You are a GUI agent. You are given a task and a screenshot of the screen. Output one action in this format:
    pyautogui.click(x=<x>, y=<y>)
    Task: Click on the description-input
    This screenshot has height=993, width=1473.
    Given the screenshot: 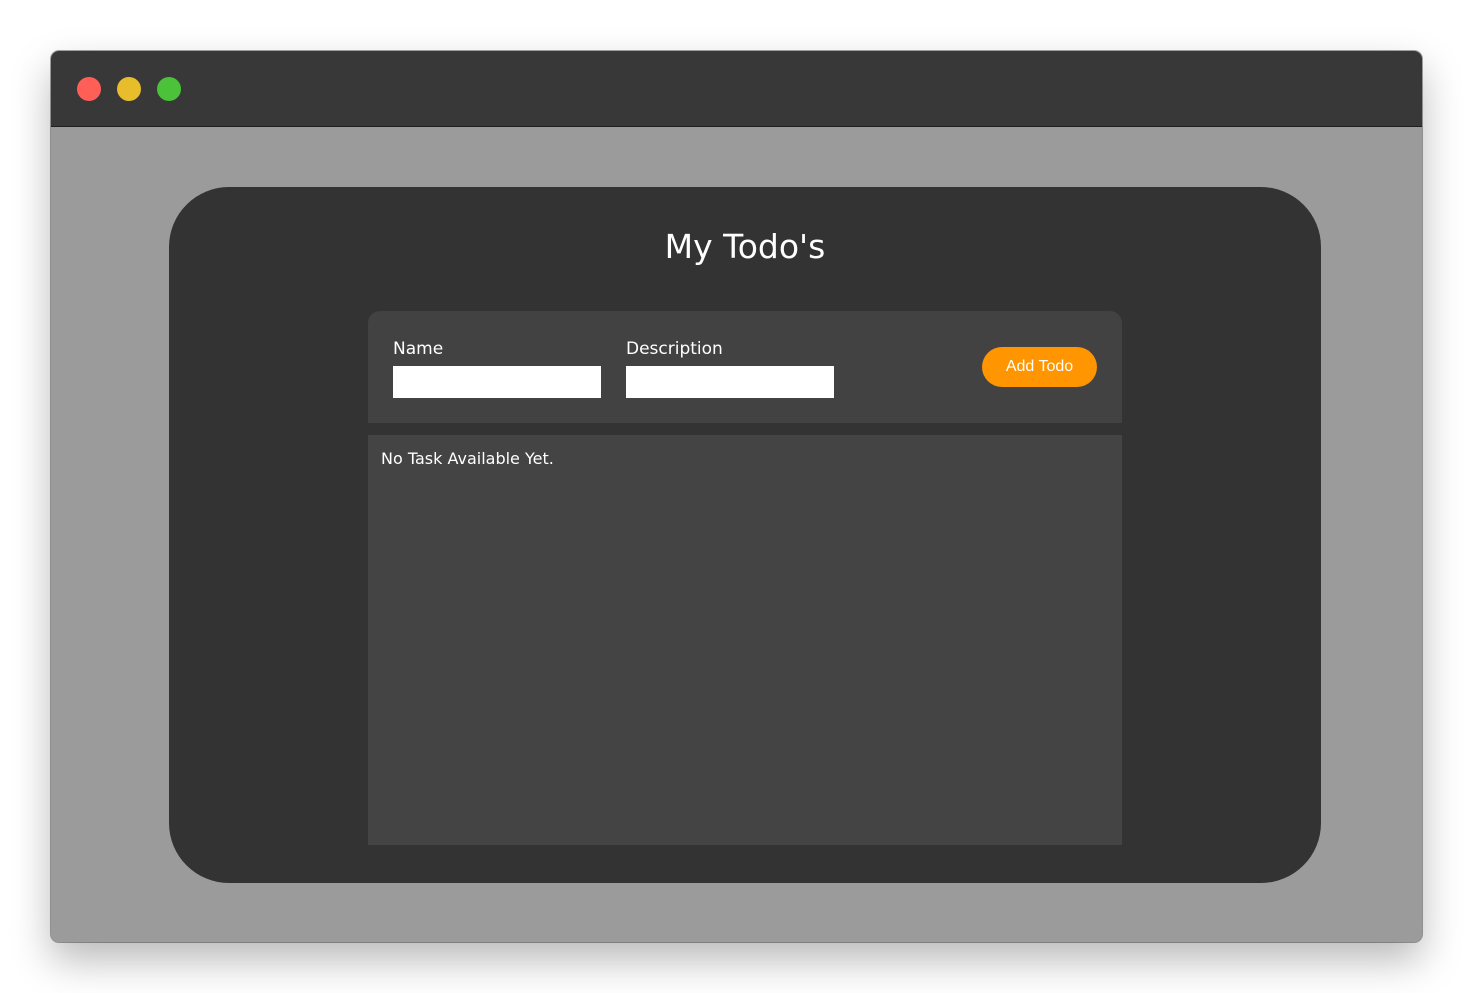 What is the action you would take?
    pyautogui.click(x=730, y=382)
    